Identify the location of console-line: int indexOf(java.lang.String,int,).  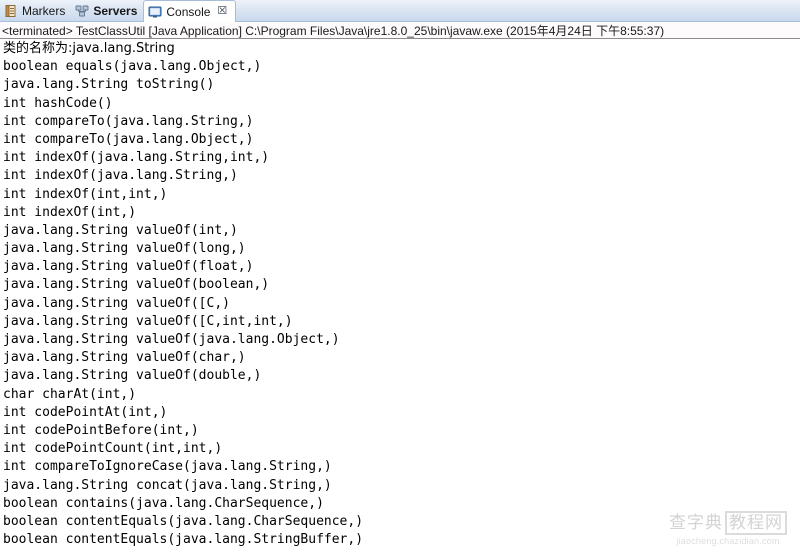
(136, 158).